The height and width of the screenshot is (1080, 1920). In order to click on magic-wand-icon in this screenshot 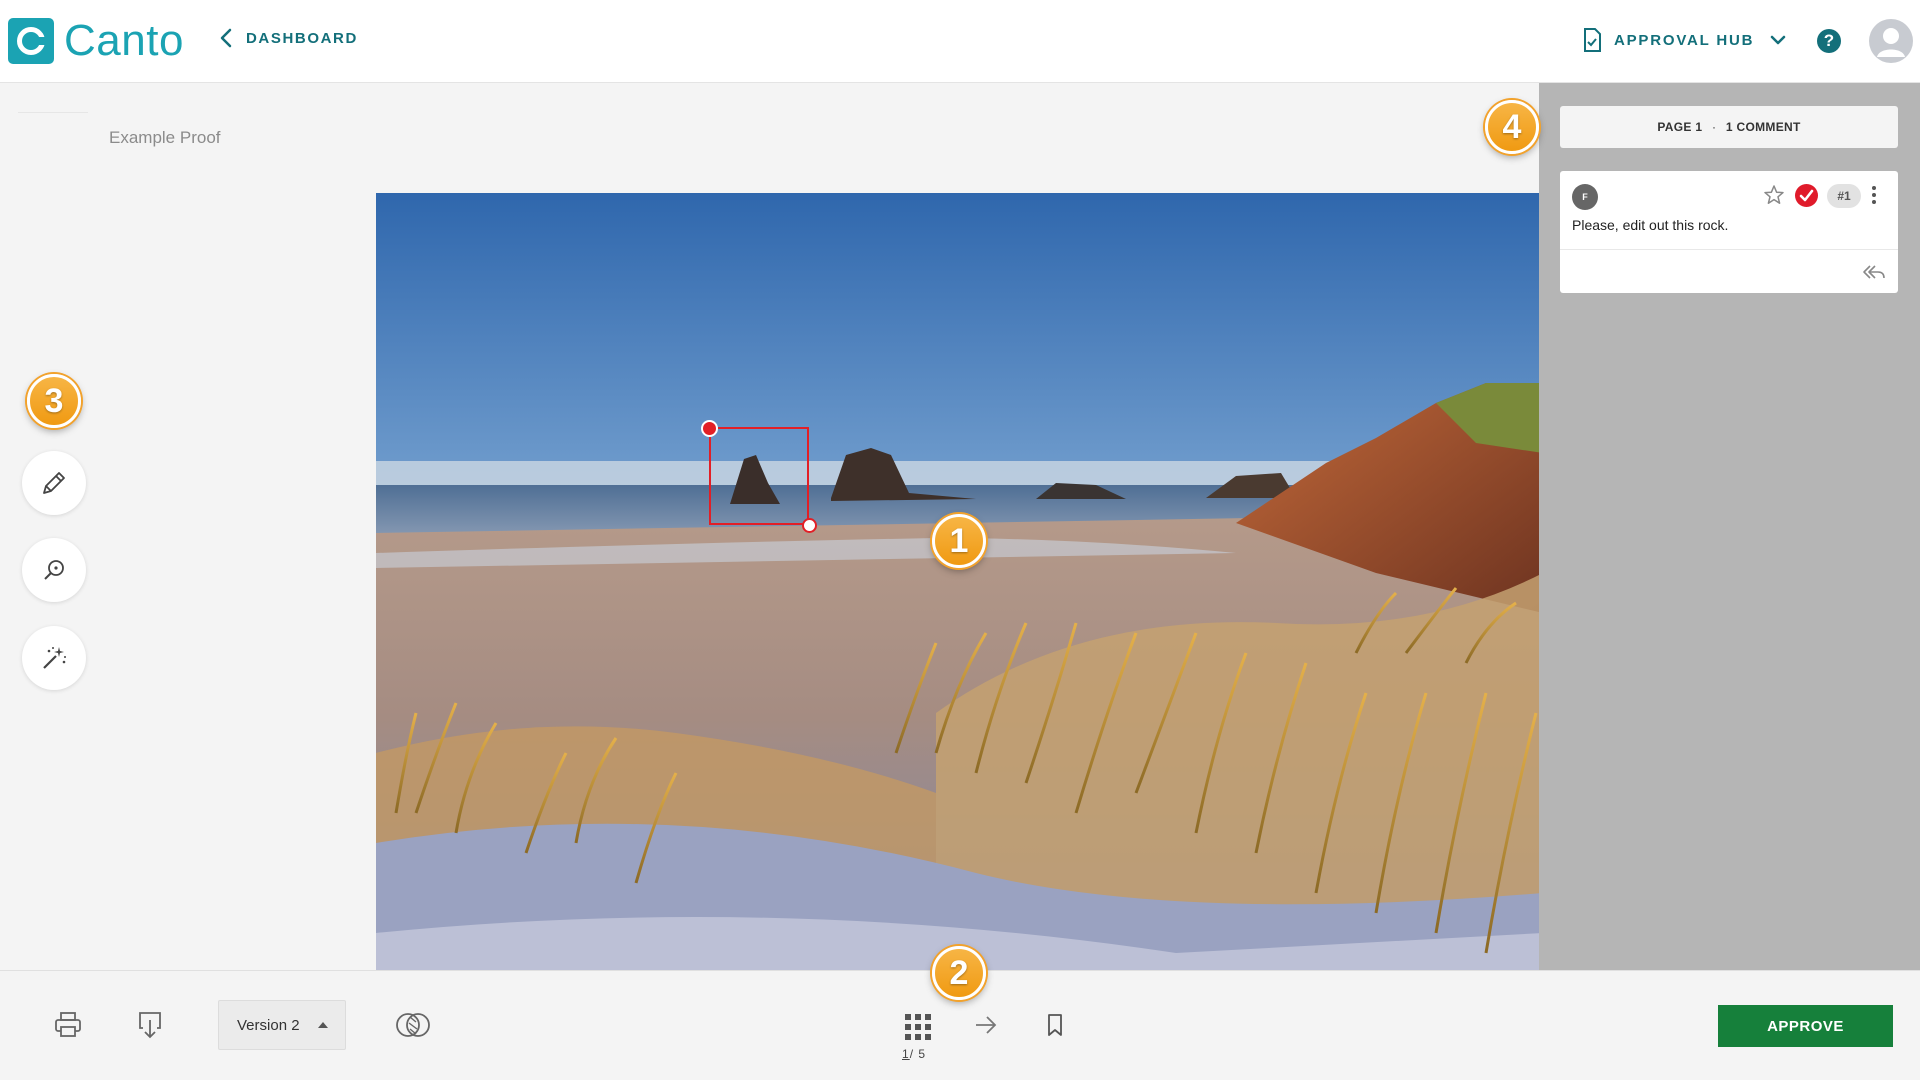, I will do `click(54, 658)`.